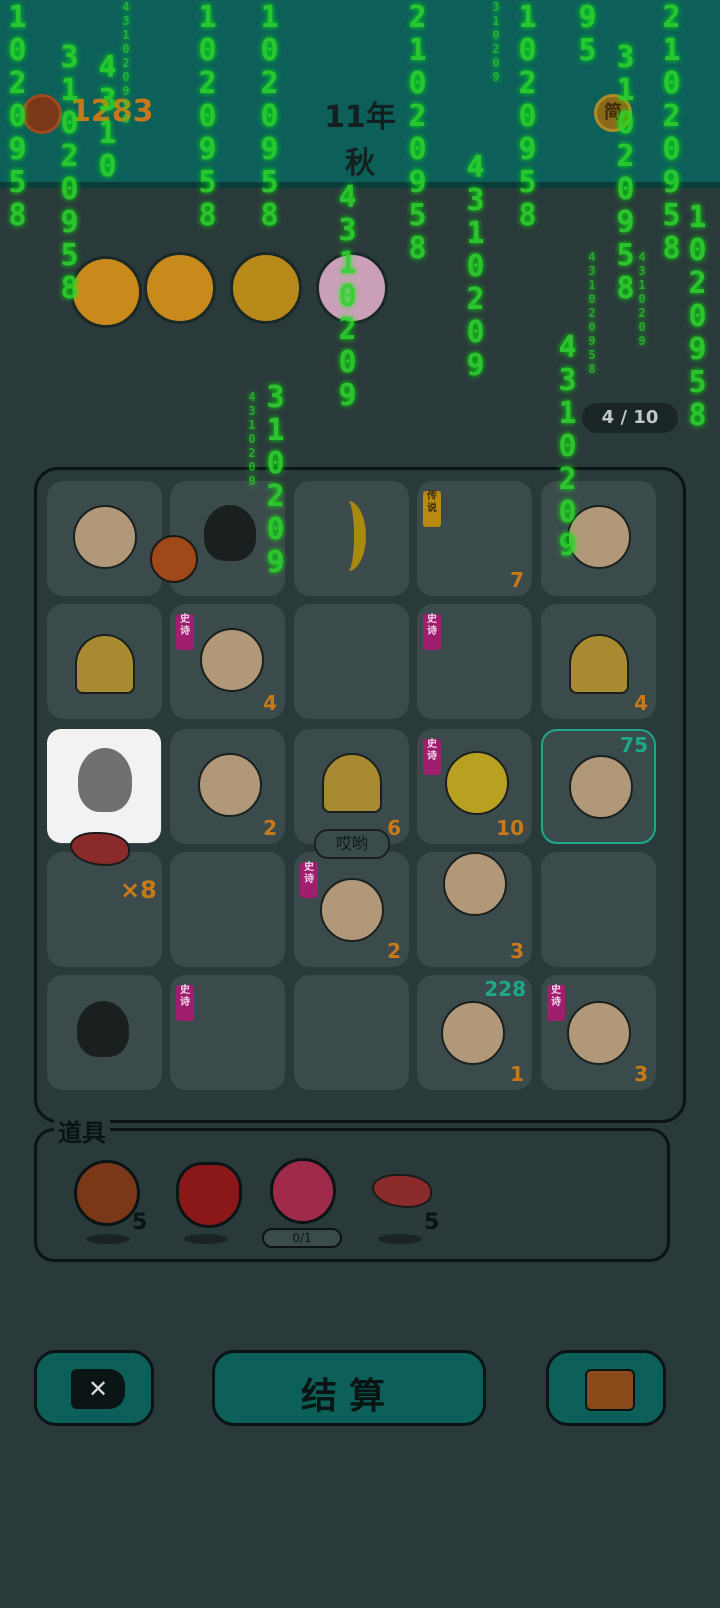 The width and height of the screenshot is (720, 1608). Describe the element at coordinates (592, 313) in the screenshot. I see `rain-column: 431020958` at that location.